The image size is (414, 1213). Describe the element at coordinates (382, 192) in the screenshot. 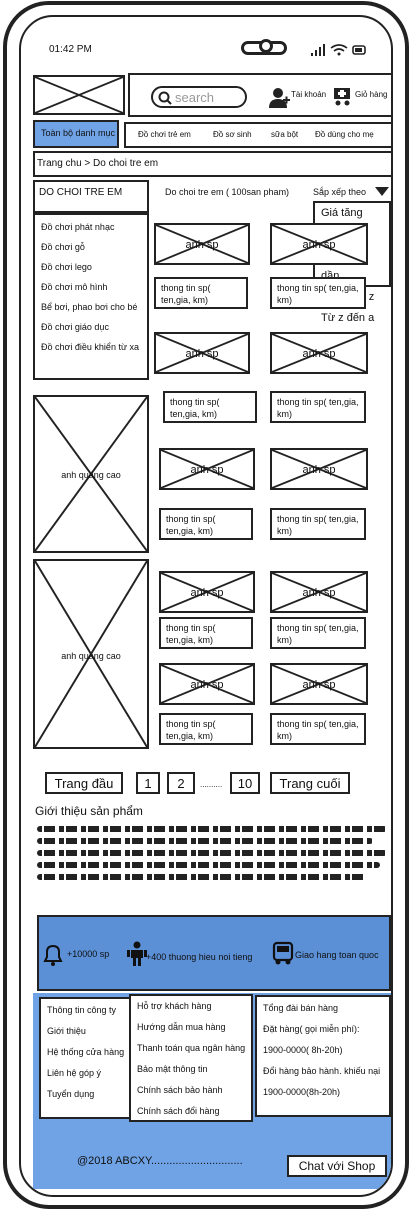

I see `chevron-down-icon` at that location.